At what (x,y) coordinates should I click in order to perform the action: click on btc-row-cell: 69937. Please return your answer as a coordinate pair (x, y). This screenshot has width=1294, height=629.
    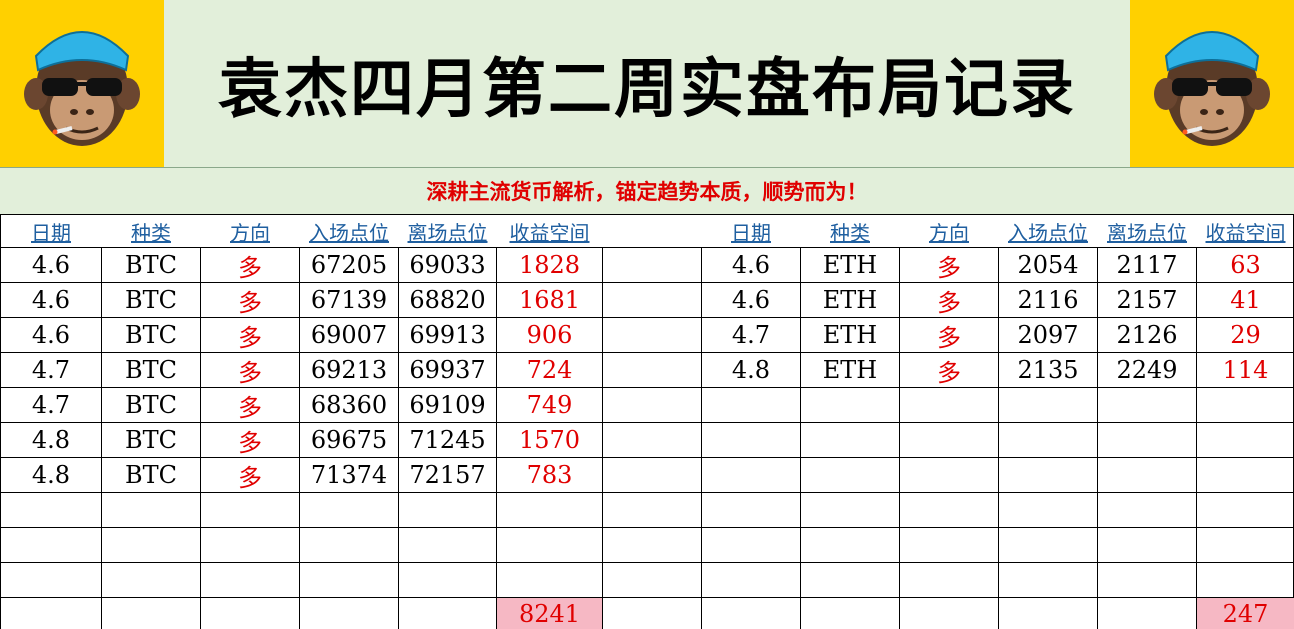
    Looking at the image, I should click on (447, 370).